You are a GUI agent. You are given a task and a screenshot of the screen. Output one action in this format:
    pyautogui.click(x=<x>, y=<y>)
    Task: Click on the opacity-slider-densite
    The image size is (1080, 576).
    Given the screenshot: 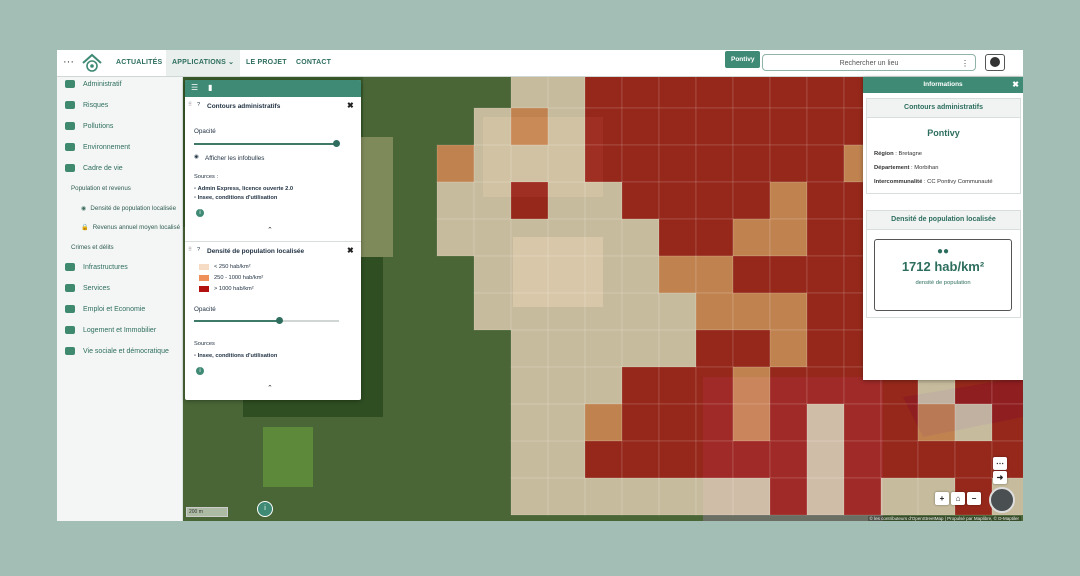 What is the action you would take?
    pyautogui.click(x=236, y=321)
    